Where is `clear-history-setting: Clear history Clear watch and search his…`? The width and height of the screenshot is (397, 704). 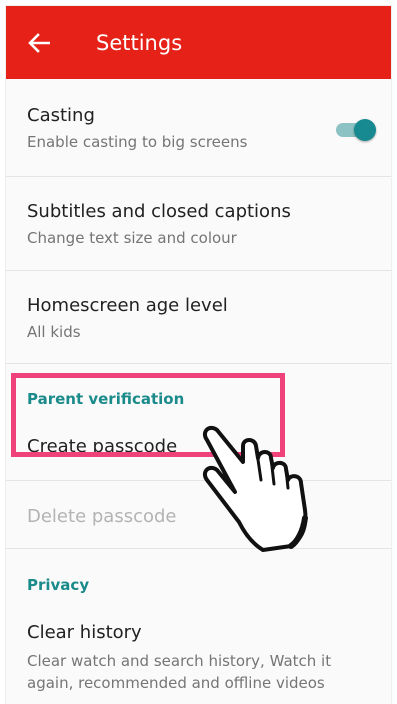 clear-history-setting: Clear history Clear watch and search his… is located at coordinates (198, 655).